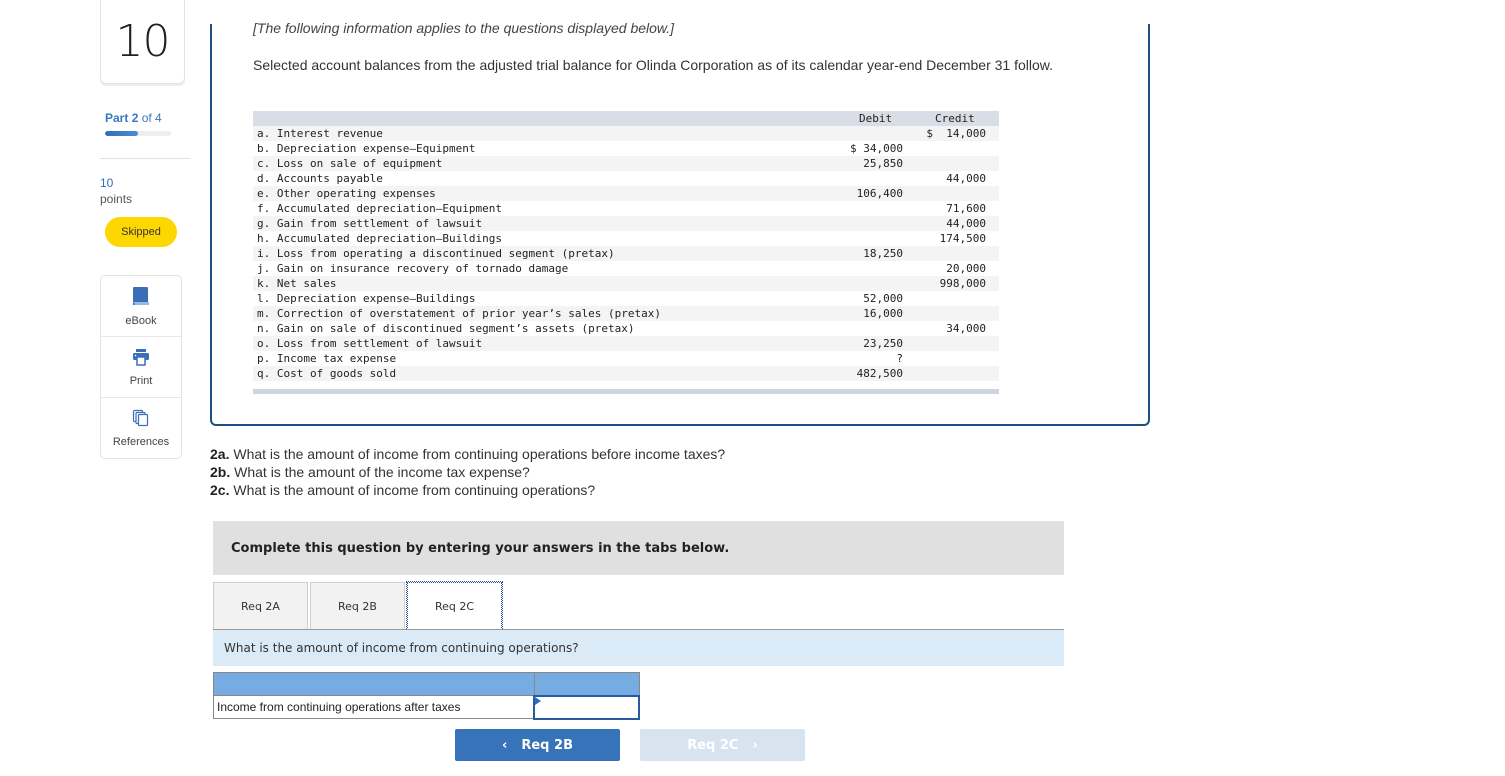 This screenshot has width=1505, height=776. I want to click on table-row: q. Cost of goods sold 482,500, so click(626, 373).